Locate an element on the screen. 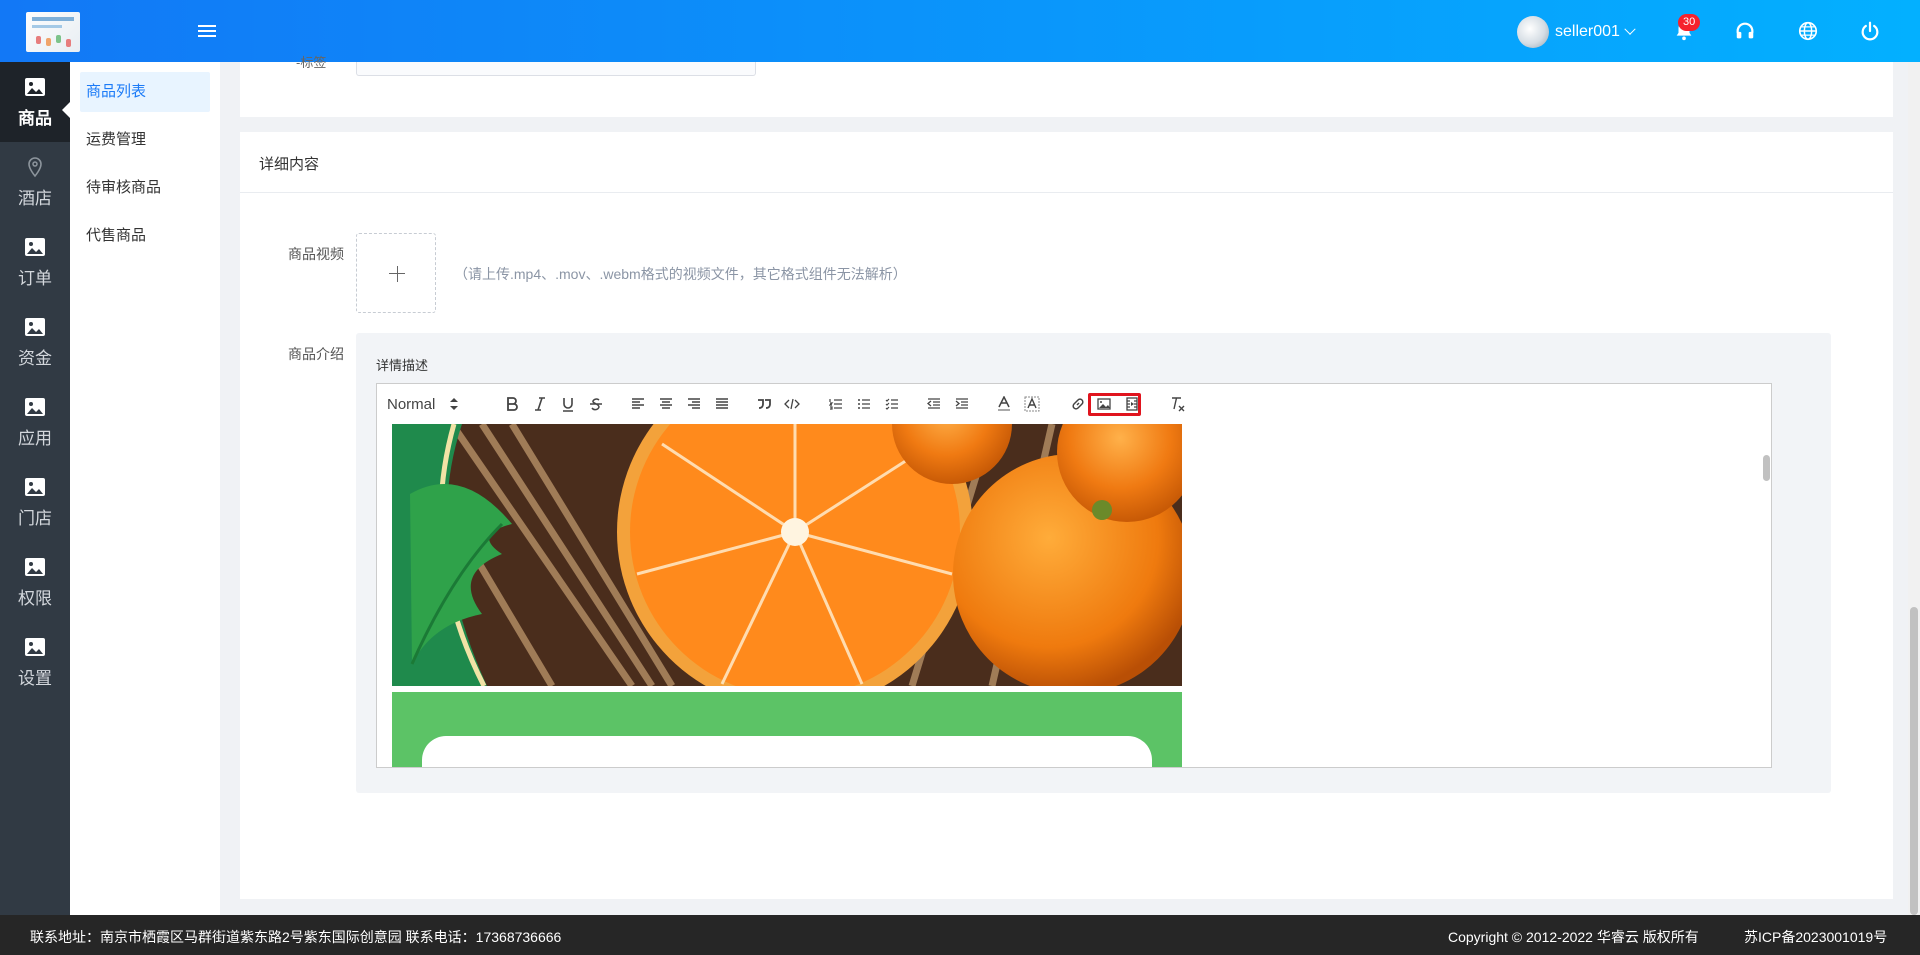 The height and width of the screenshot is (955, 1920). checklist-icon is located at coordinates (892, 404).